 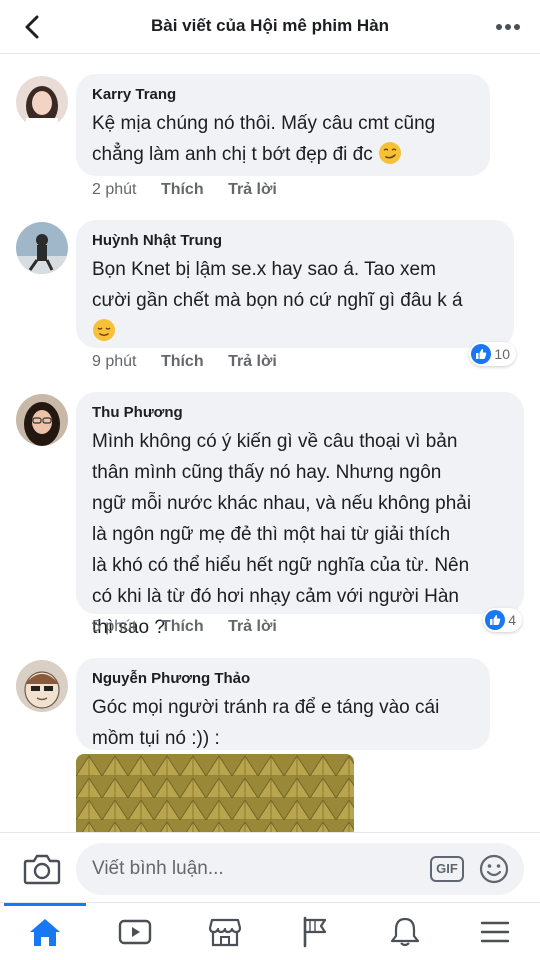 What do you see at coordinates (300, 413) in the screenshot?
I see `comment-author: Thu Phương` at bounding box center [300, 413].